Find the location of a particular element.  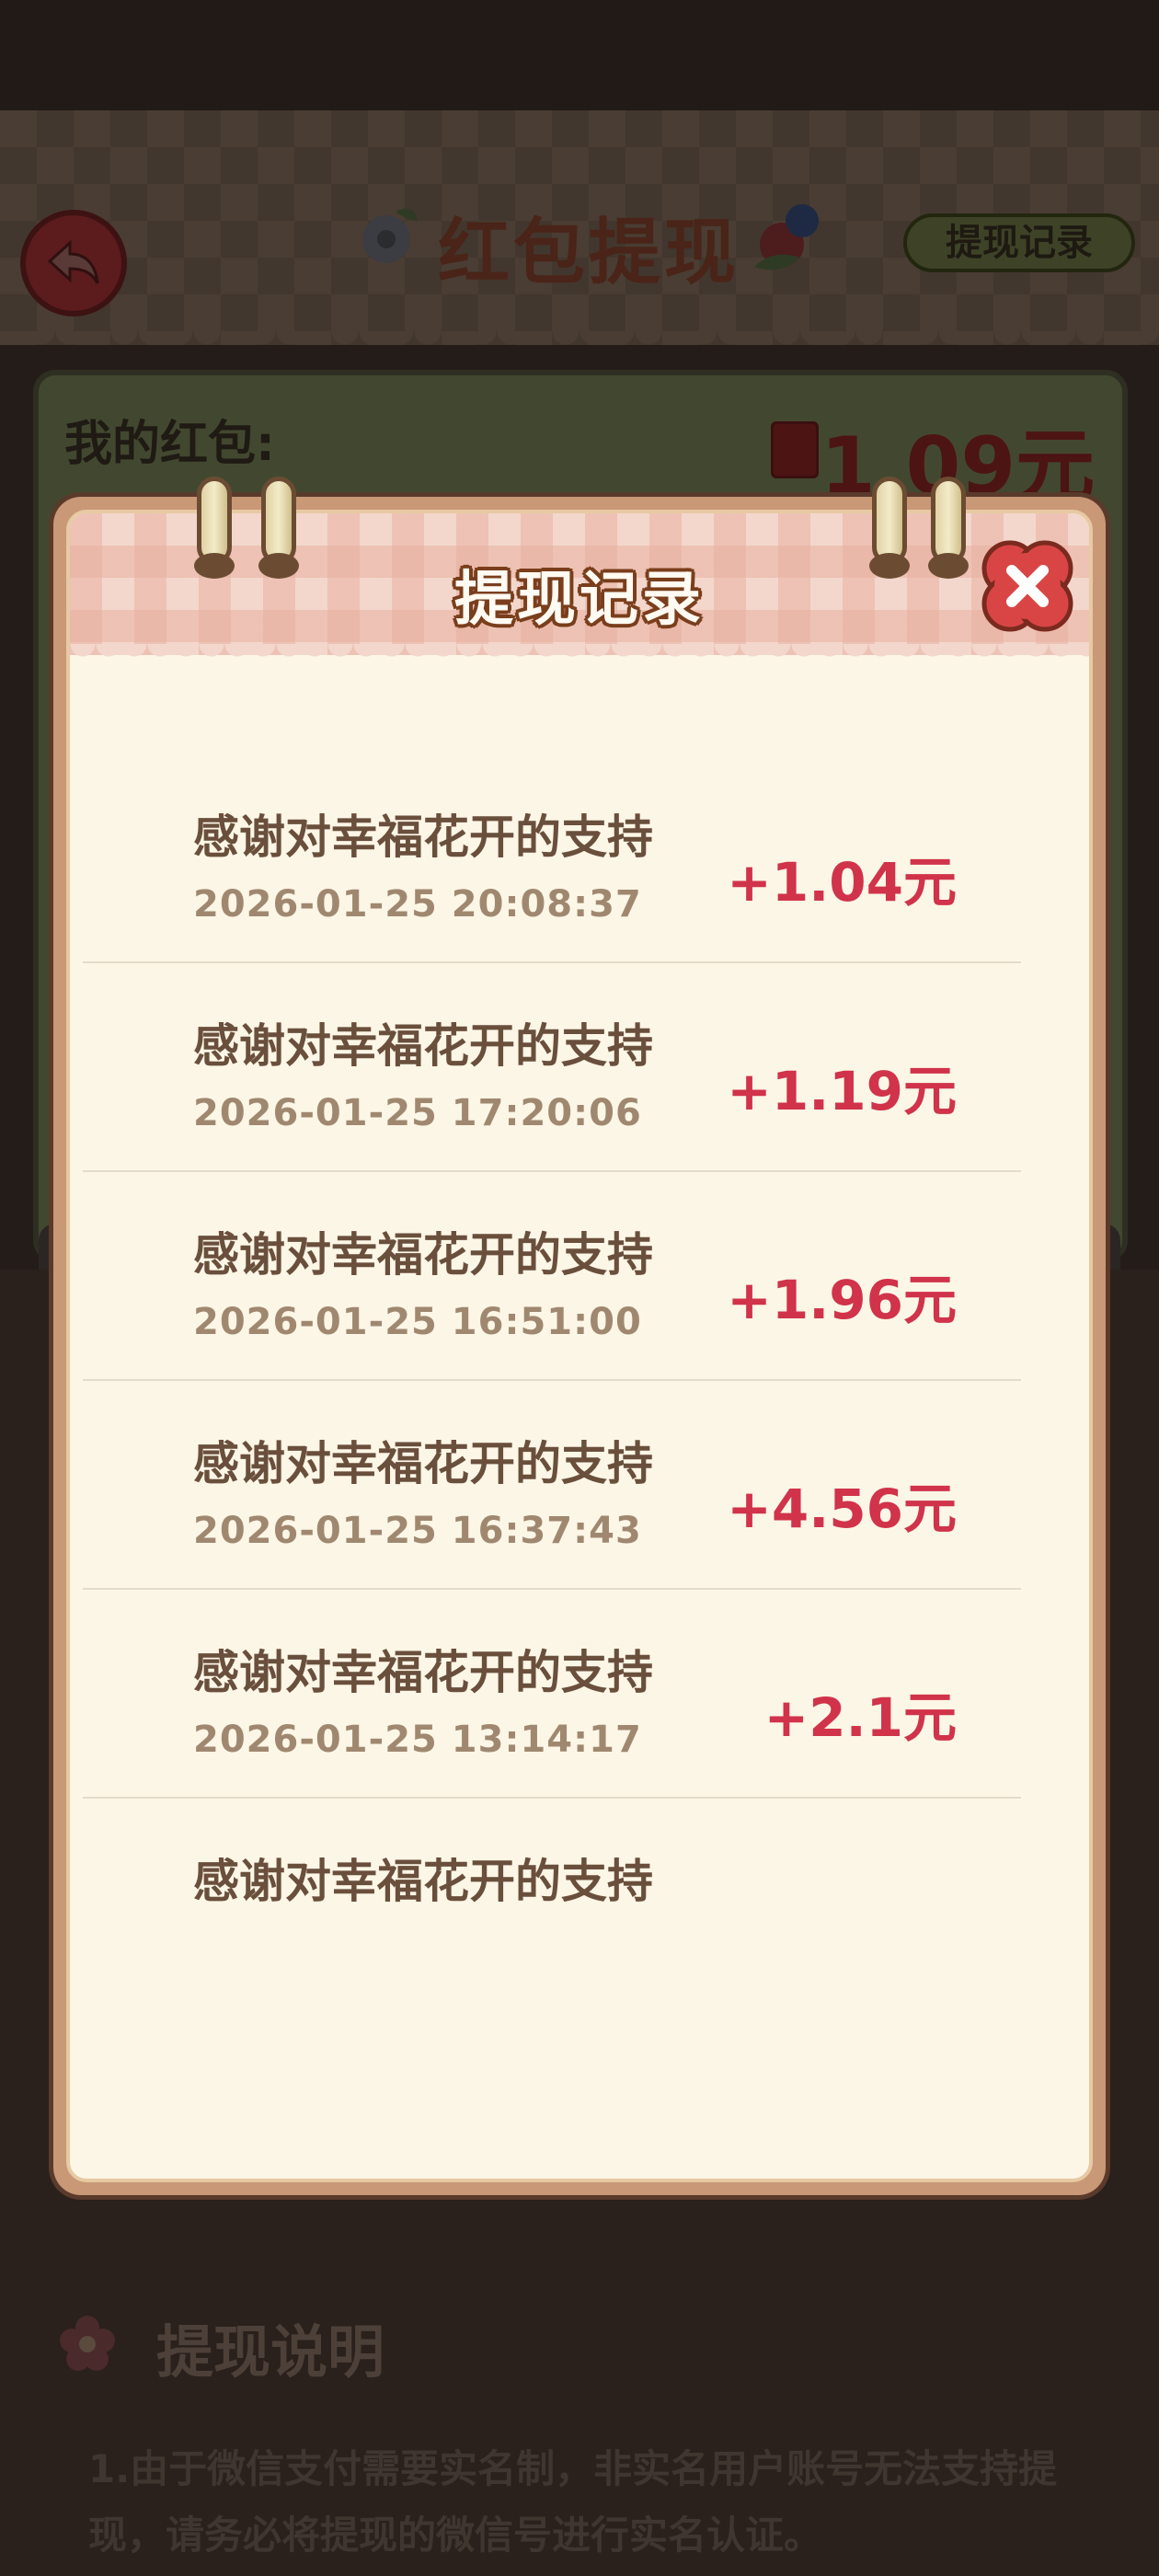

flower-decoration-icon is located at coordinates (786, 237).